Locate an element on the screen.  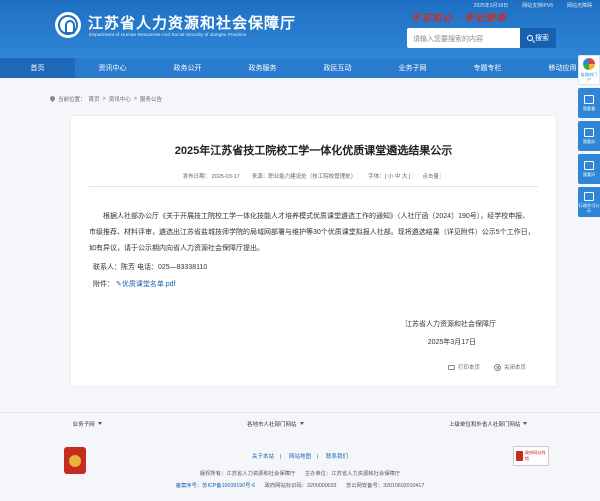
site-name: 江苏省人力资源和社会保障厅 is located at coordinates (192, 22).